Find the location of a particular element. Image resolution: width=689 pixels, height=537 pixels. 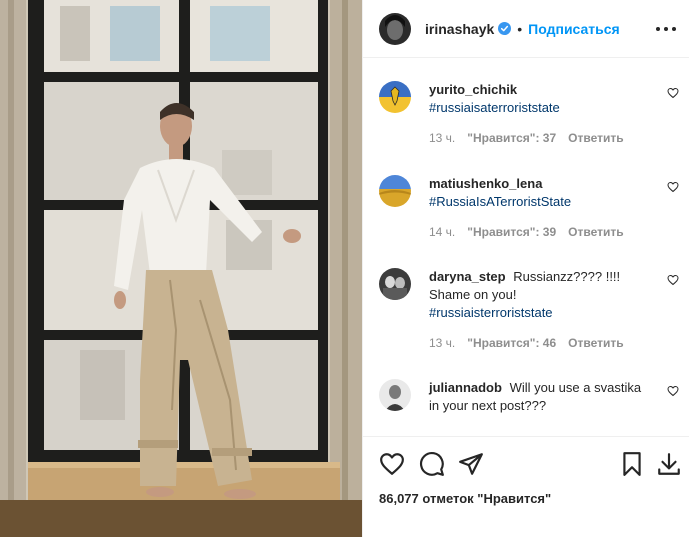

author-username: irinashayk is located at coordinates (459, 29).